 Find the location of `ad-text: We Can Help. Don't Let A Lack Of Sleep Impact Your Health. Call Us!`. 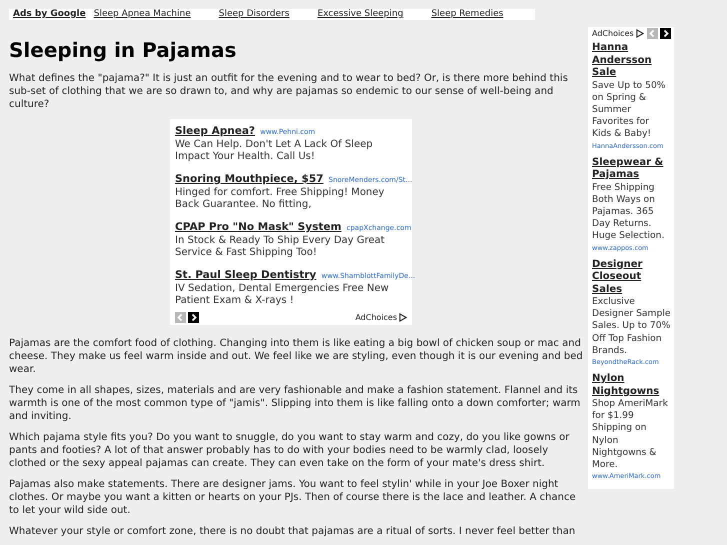

ad-text: We Can Help. Don't Let A Lack Of Sleep Impact Your Health. Call Us! is located at coordinates (274, 151).